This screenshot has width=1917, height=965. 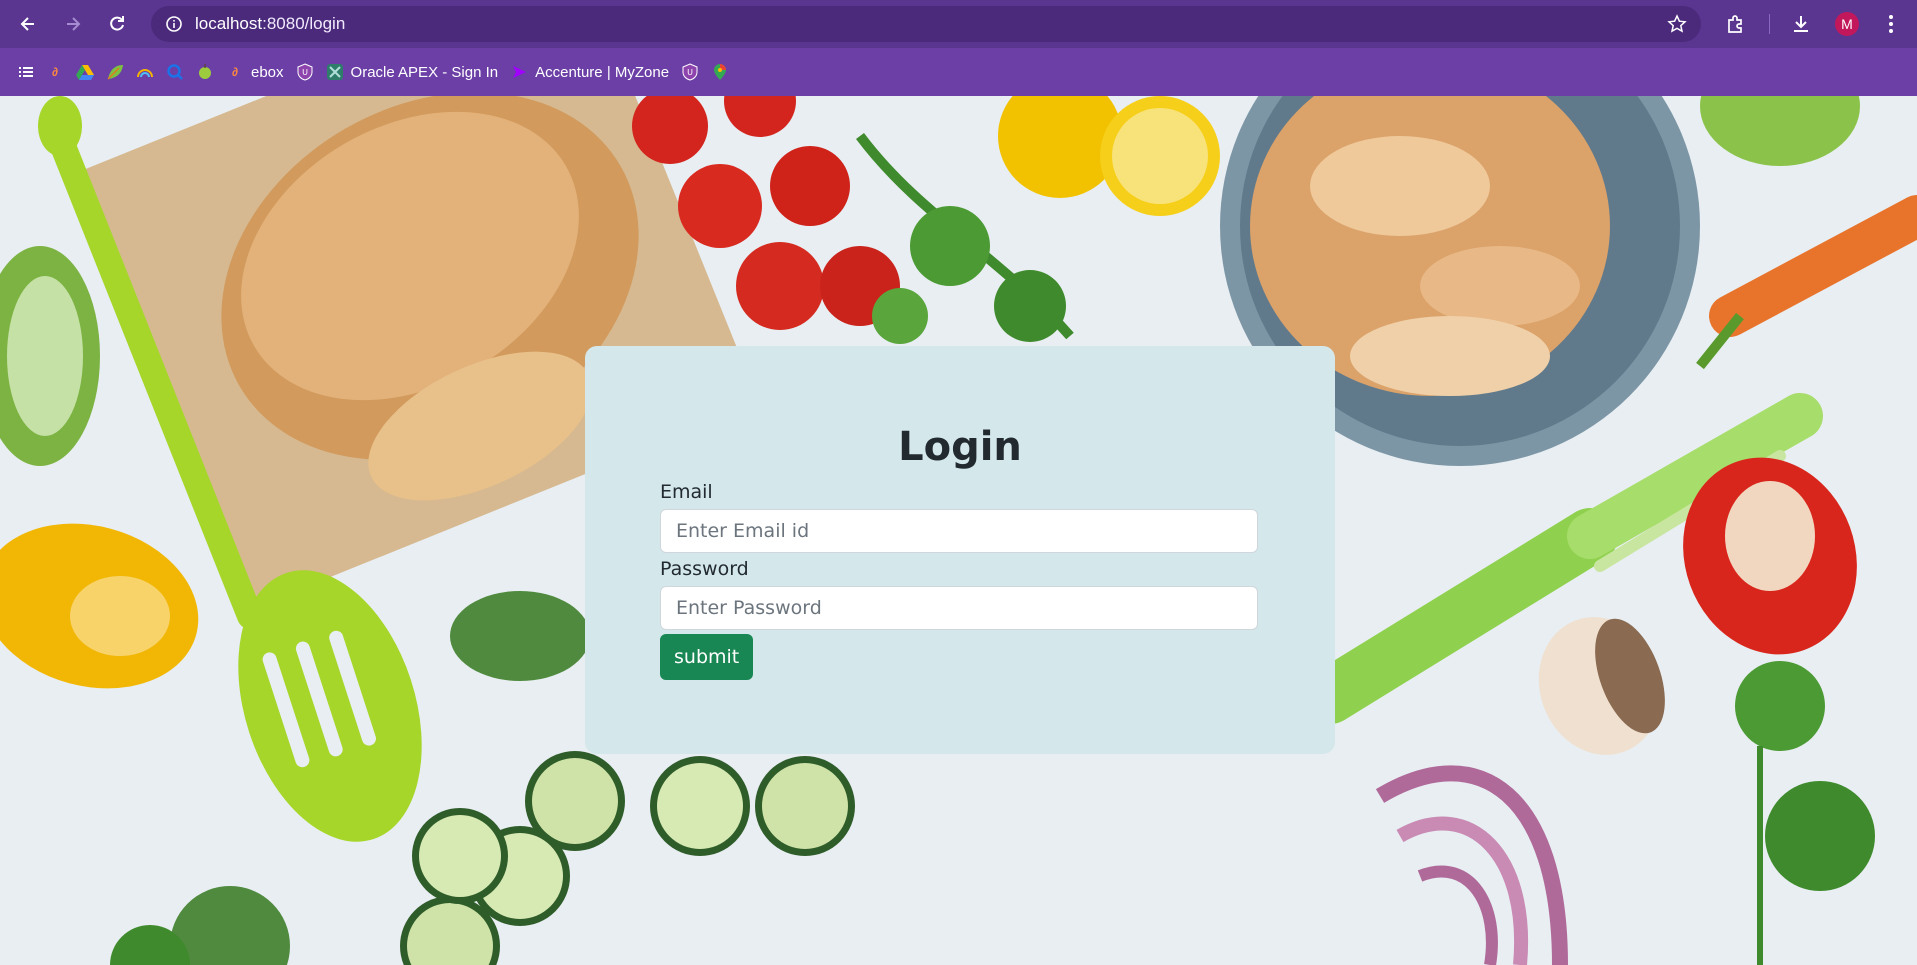 I want to click on rainbow-icon, so click(x=145, y=73).